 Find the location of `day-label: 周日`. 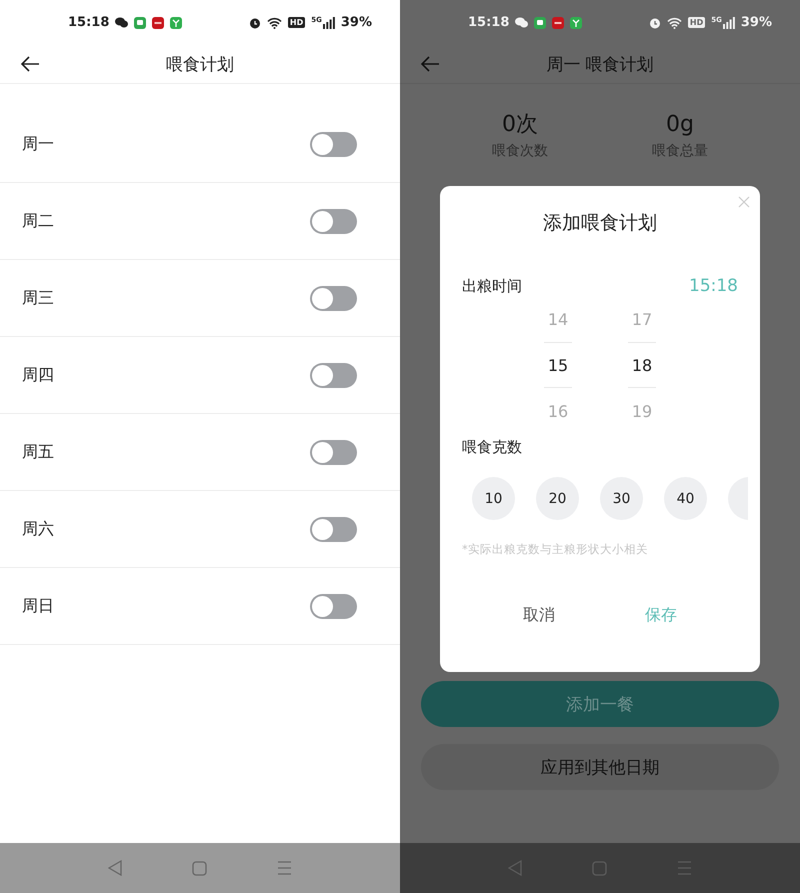

day-label: 周日 is located at coordinates (38, 606).